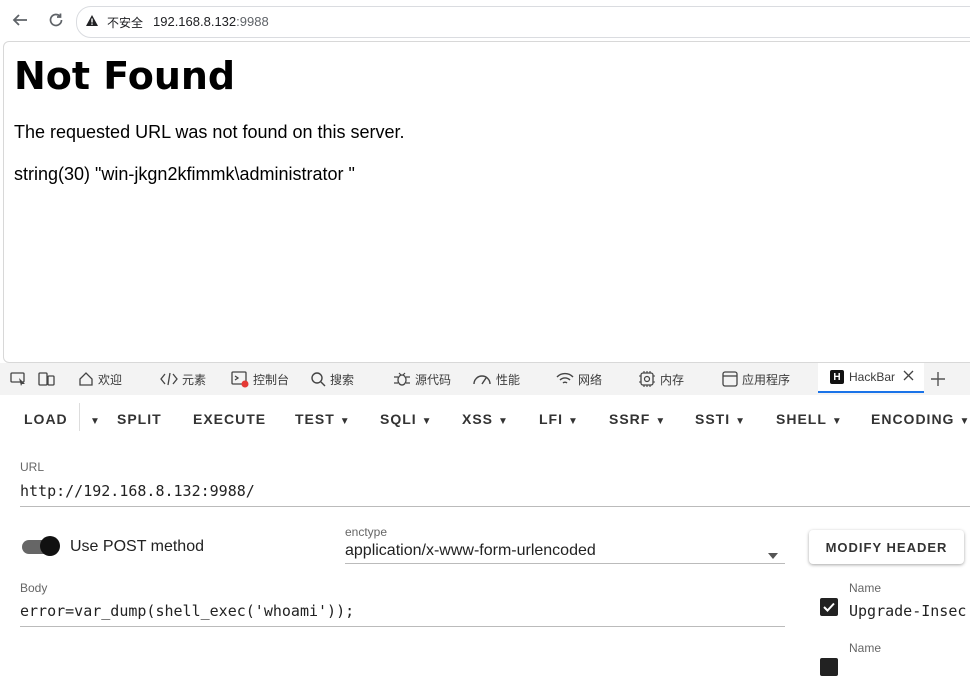 The width and height of the screenshot is (970, 676). I want to click on tab-hackbar: H HackBar, so click(871, 378).